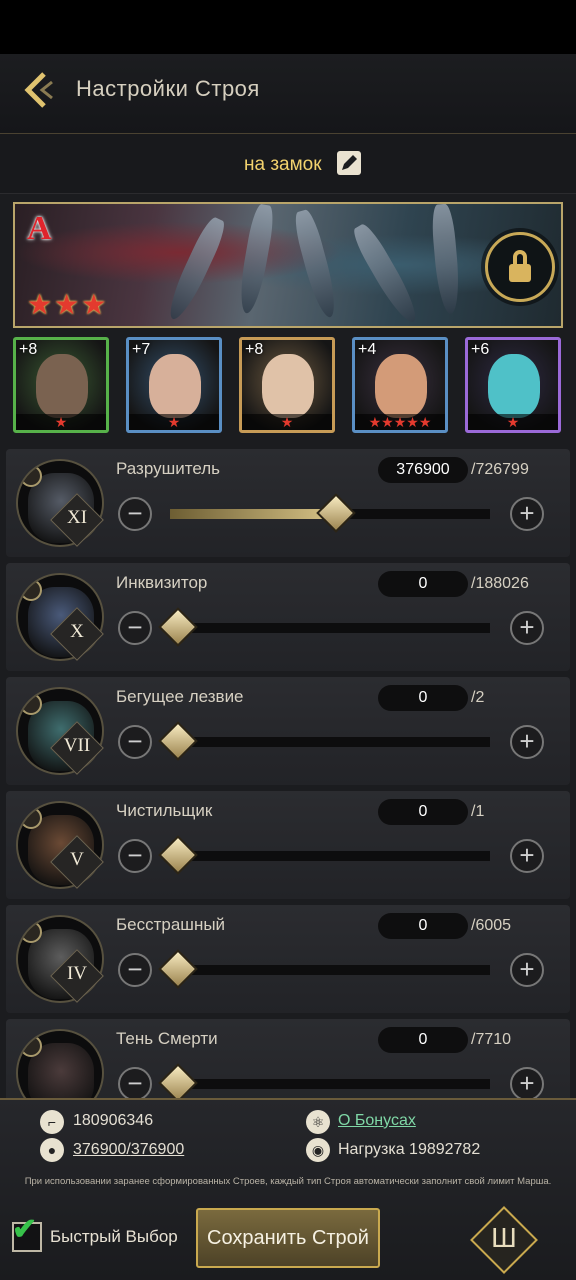 This screenshot has width=576, height=1280. Describe the element at coordinates (478, 697) in the screenshot. I see `troop-max: /2` at that location.